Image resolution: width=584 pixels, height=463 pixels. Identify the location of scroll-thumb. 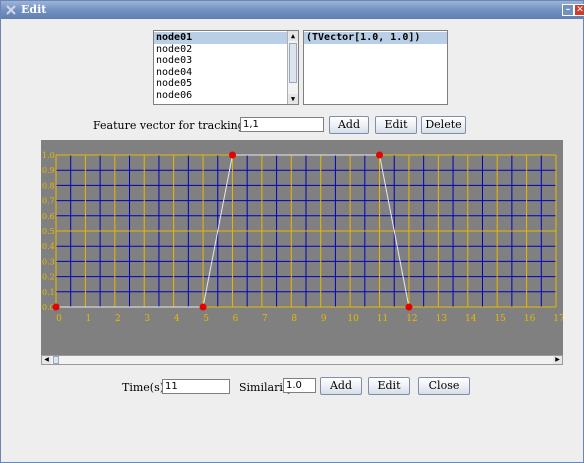
(293, 63).